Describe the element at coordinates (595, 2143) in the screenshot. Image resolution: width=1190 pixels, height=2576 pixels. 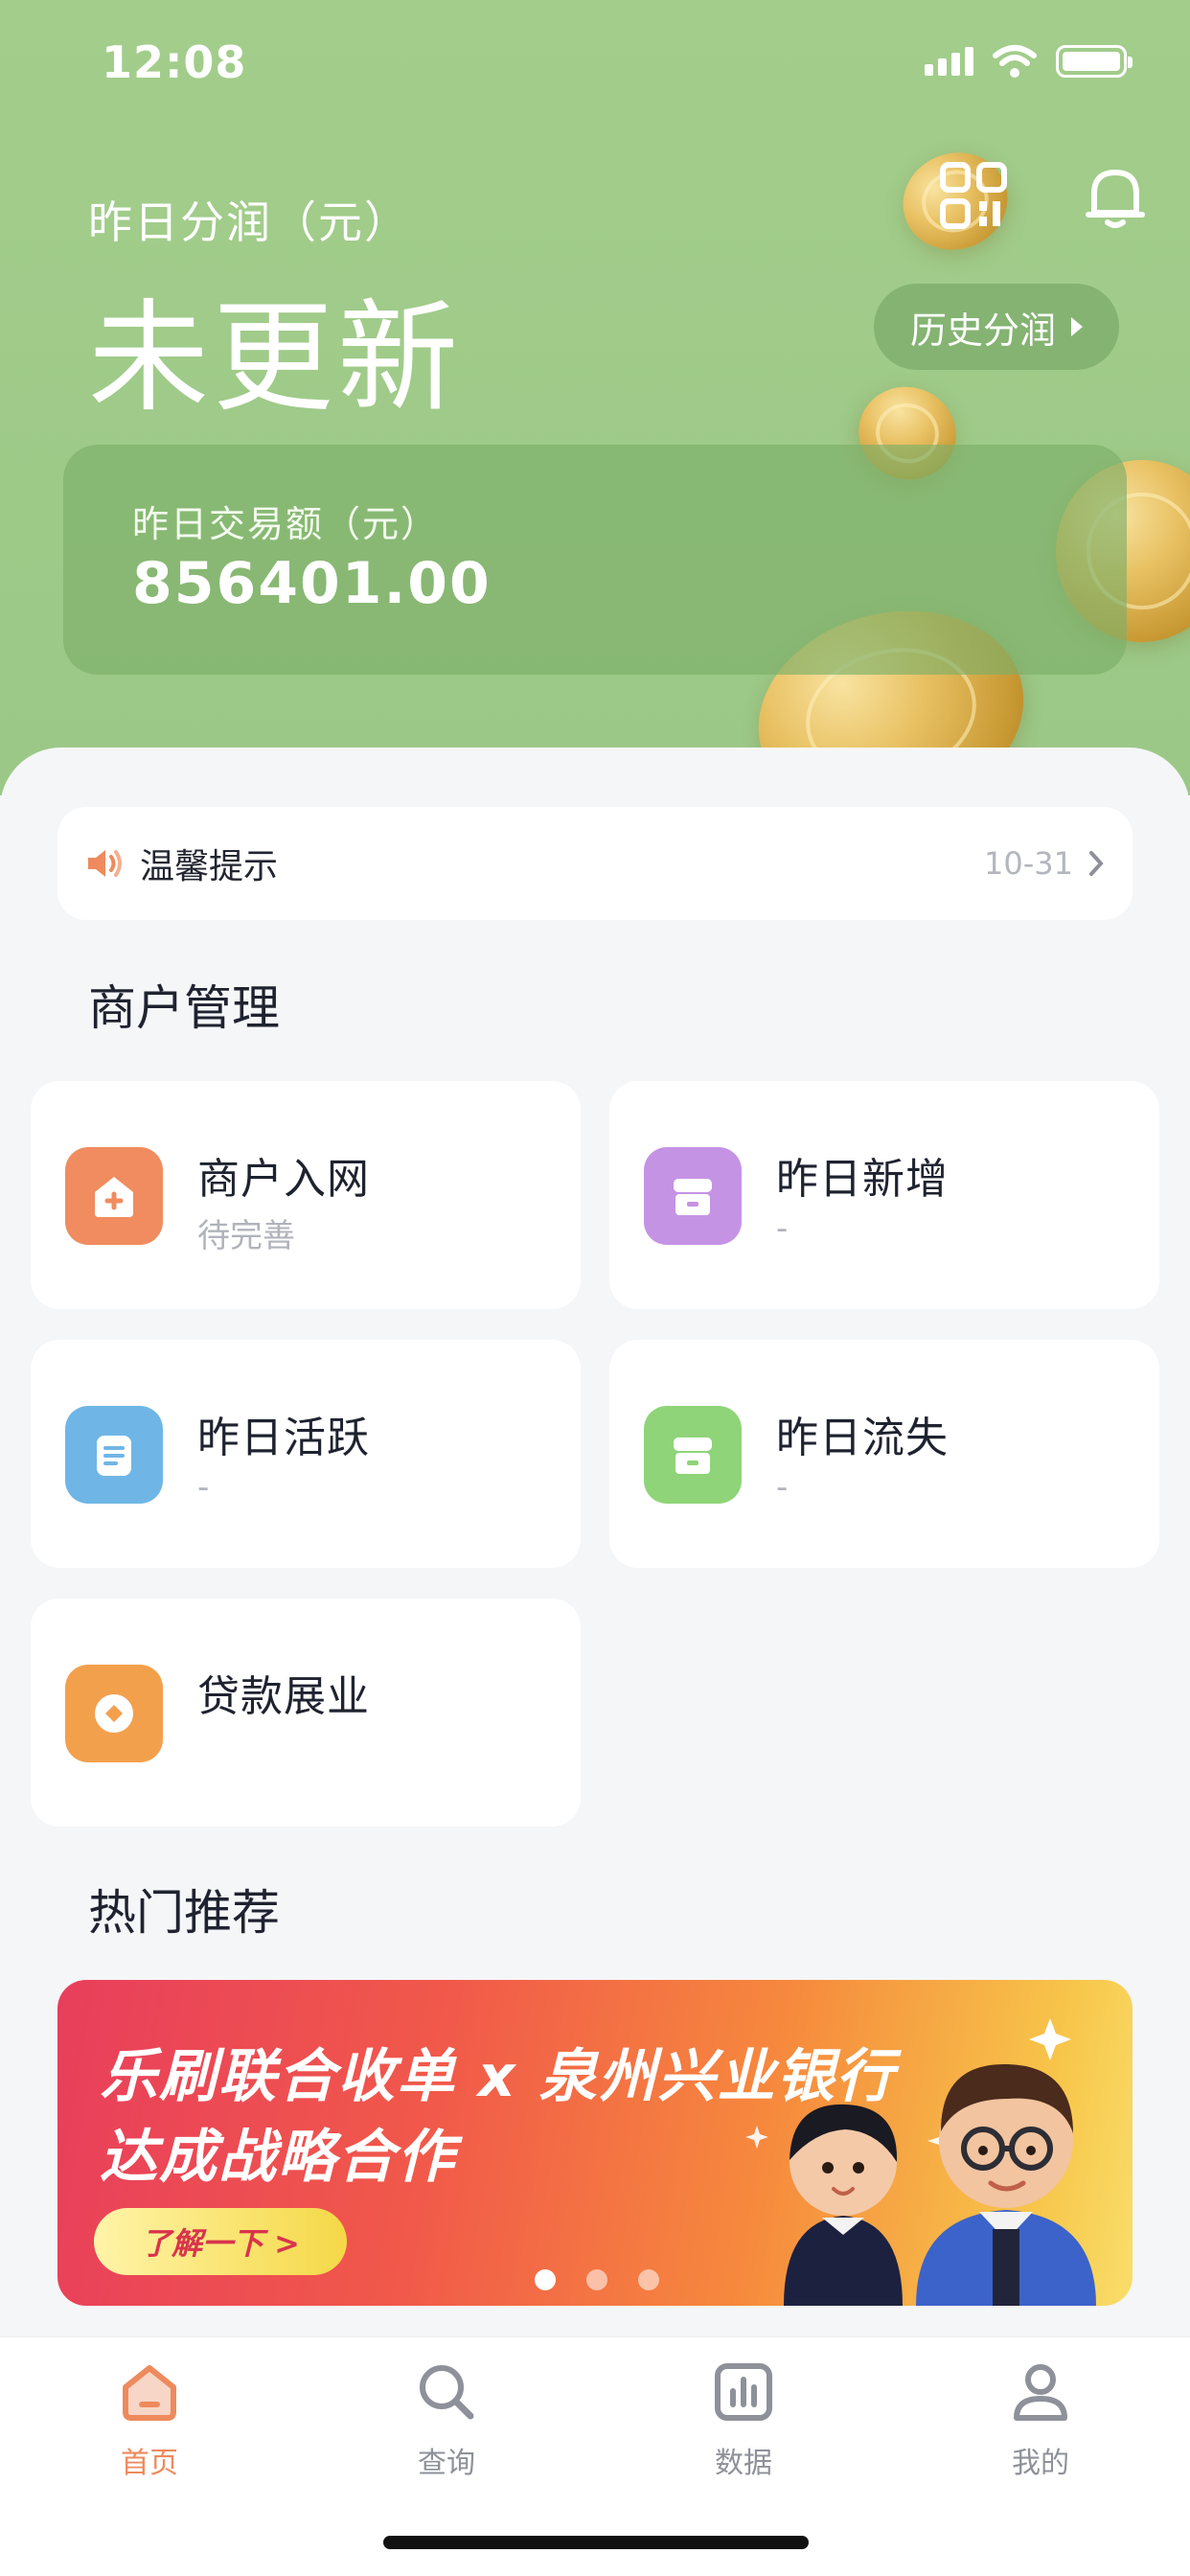
I see `promo-banner: 乐刷联合收单 x 泉州兴业银行 达成战略合作 了解一下 >` at that location.